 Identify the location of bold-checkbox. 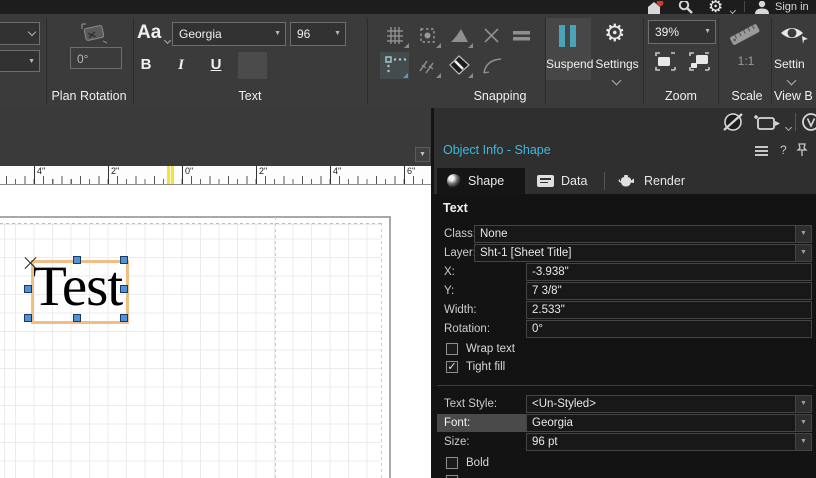
(452, 463).